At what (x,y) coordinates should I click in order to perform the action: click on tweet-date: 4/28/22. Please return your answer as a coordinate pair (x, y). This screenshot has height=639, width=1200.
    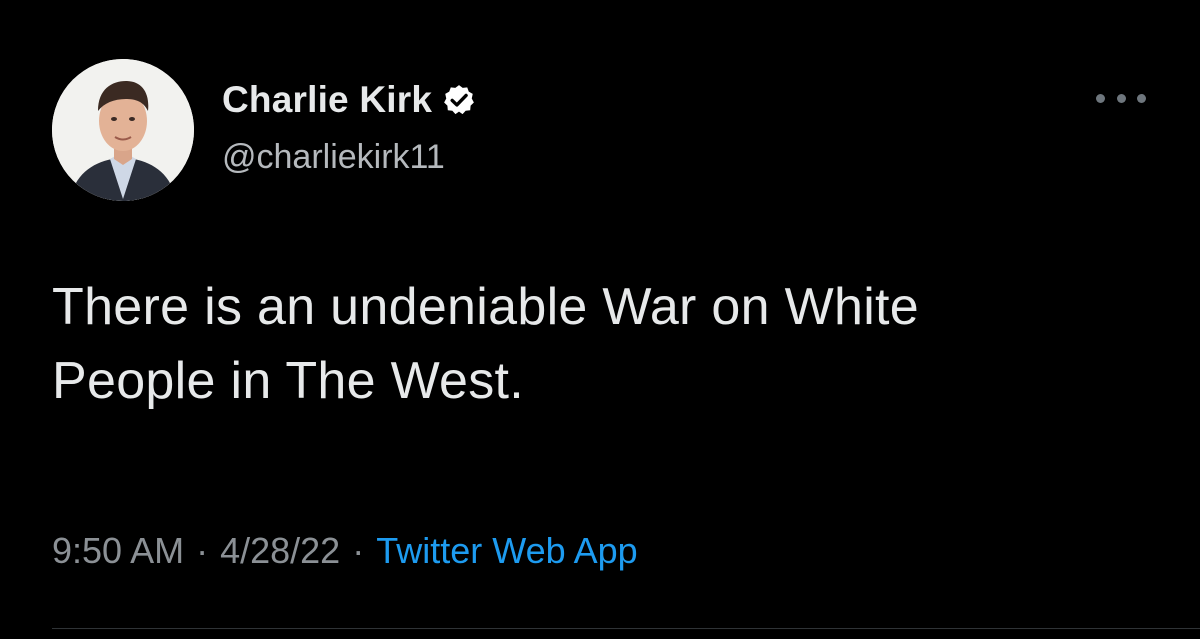
    Looking at the image, I should click on (280, 551).